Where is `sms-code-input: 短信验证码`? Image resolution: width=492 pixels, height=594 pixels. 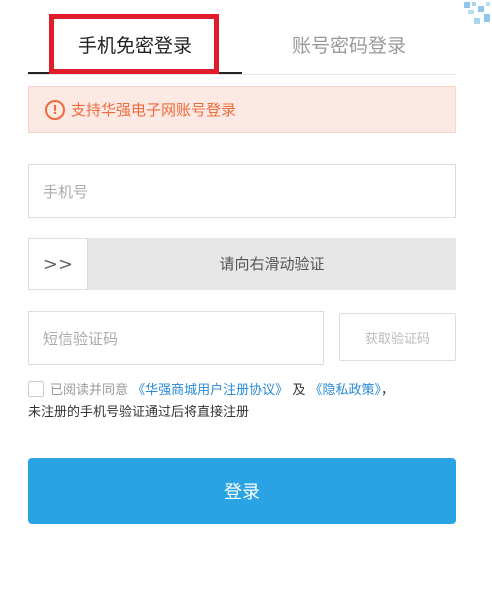 sms-code-input: 短信验证码 is located at coordinates (176, 338).